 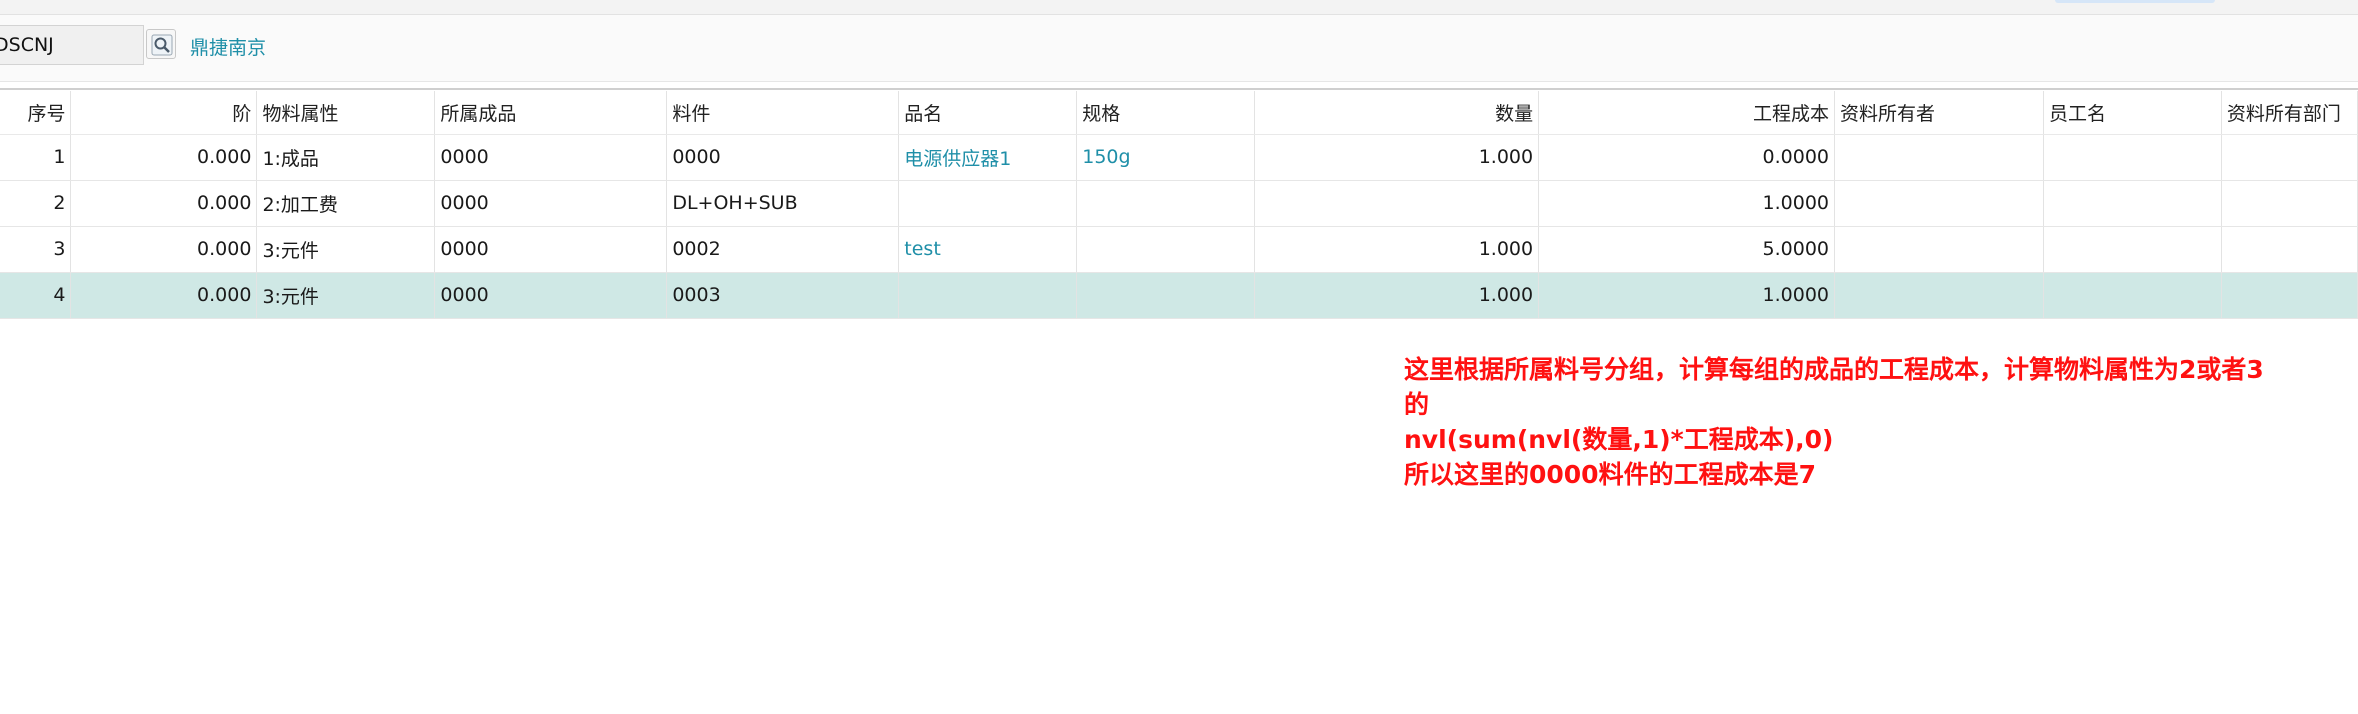 What do you see at coordinates (2135, 1) in the screenshot?
I see `active-tab-highlight` at bounding box center [2135, 1].